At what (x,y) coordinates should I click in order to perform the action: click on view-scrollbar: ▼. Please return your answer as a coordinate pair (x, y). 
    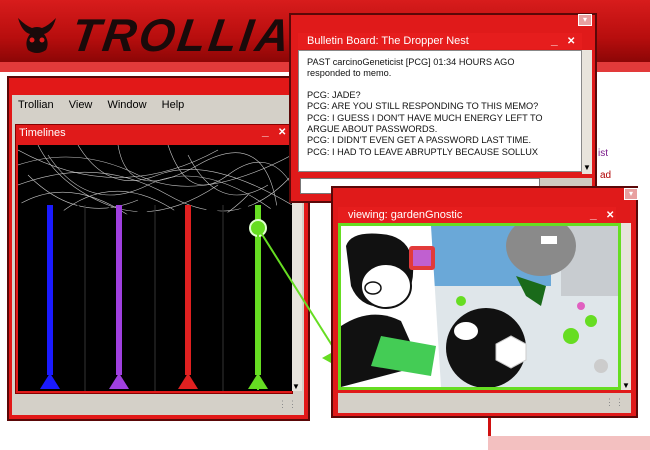
    Looking at the image, I should click on (626, 306).